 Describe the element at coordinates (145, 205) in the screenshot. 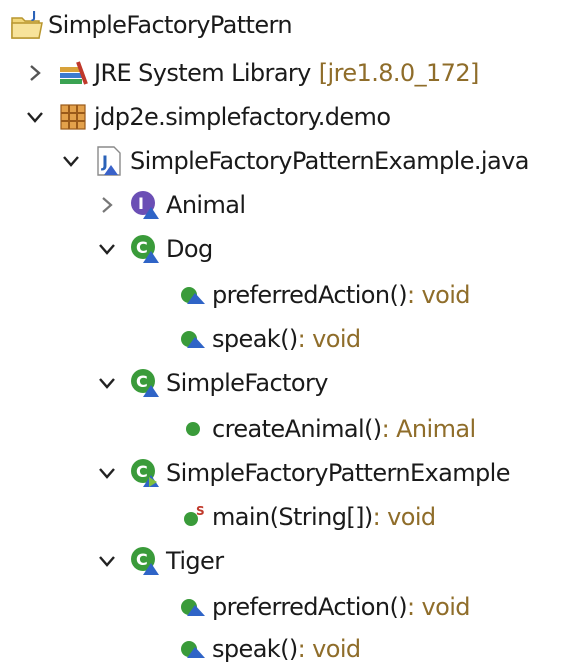

I see `interface-icon: I` at that location.